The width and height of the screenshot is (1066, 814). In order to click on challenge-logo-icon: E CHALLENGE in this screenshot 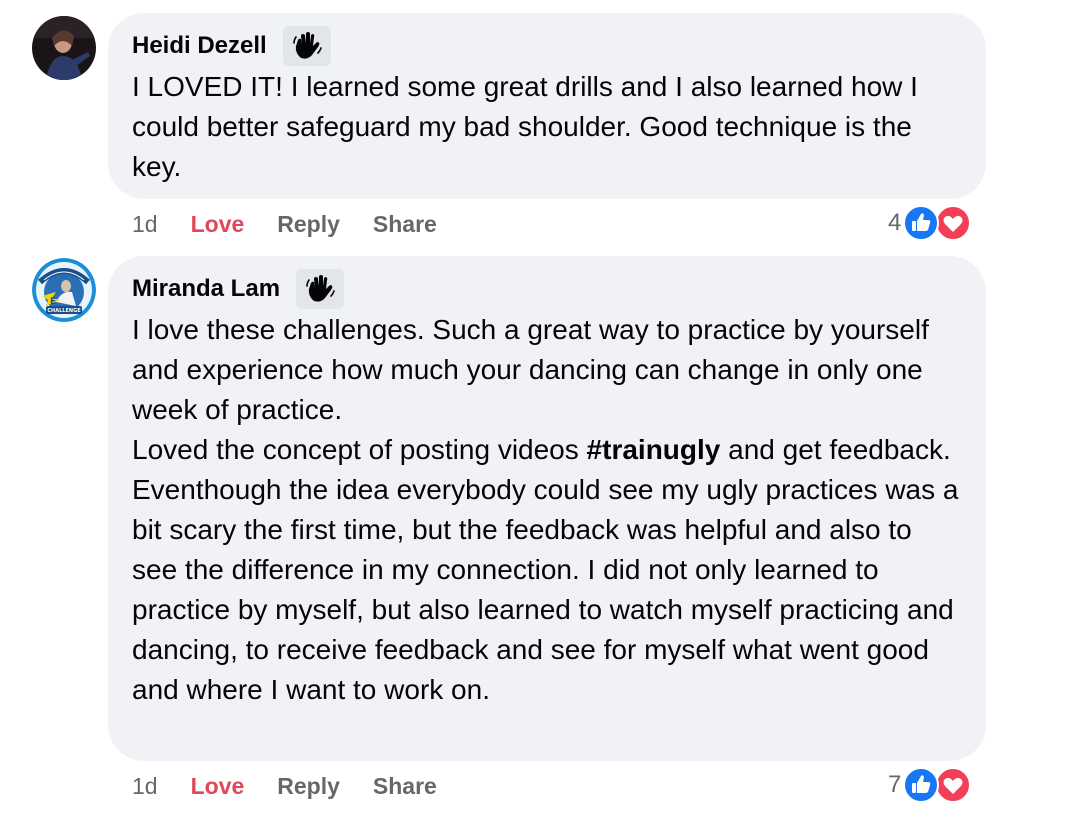, I will do `click(64, 290)`.